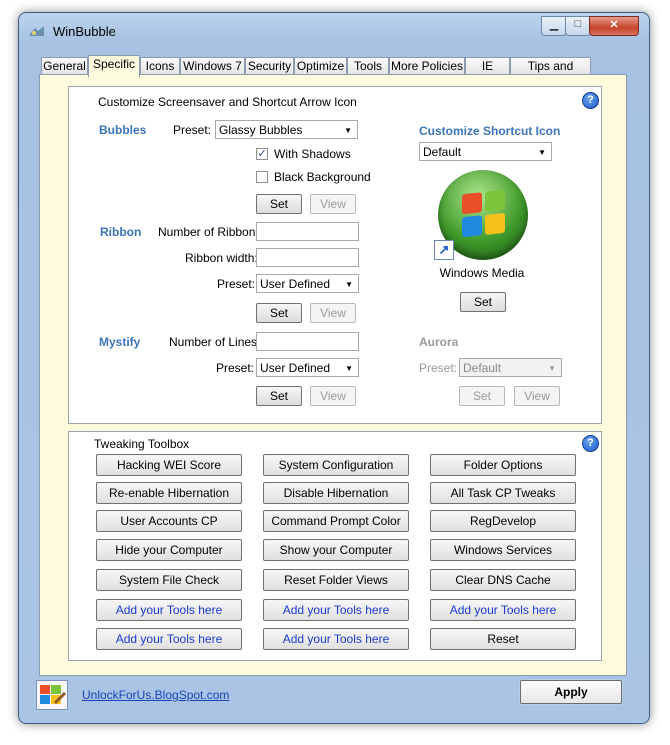  Describe the element at coordinates (442, 152) in the screenshot. I see `shortcut-icon-value: Default` at that location.